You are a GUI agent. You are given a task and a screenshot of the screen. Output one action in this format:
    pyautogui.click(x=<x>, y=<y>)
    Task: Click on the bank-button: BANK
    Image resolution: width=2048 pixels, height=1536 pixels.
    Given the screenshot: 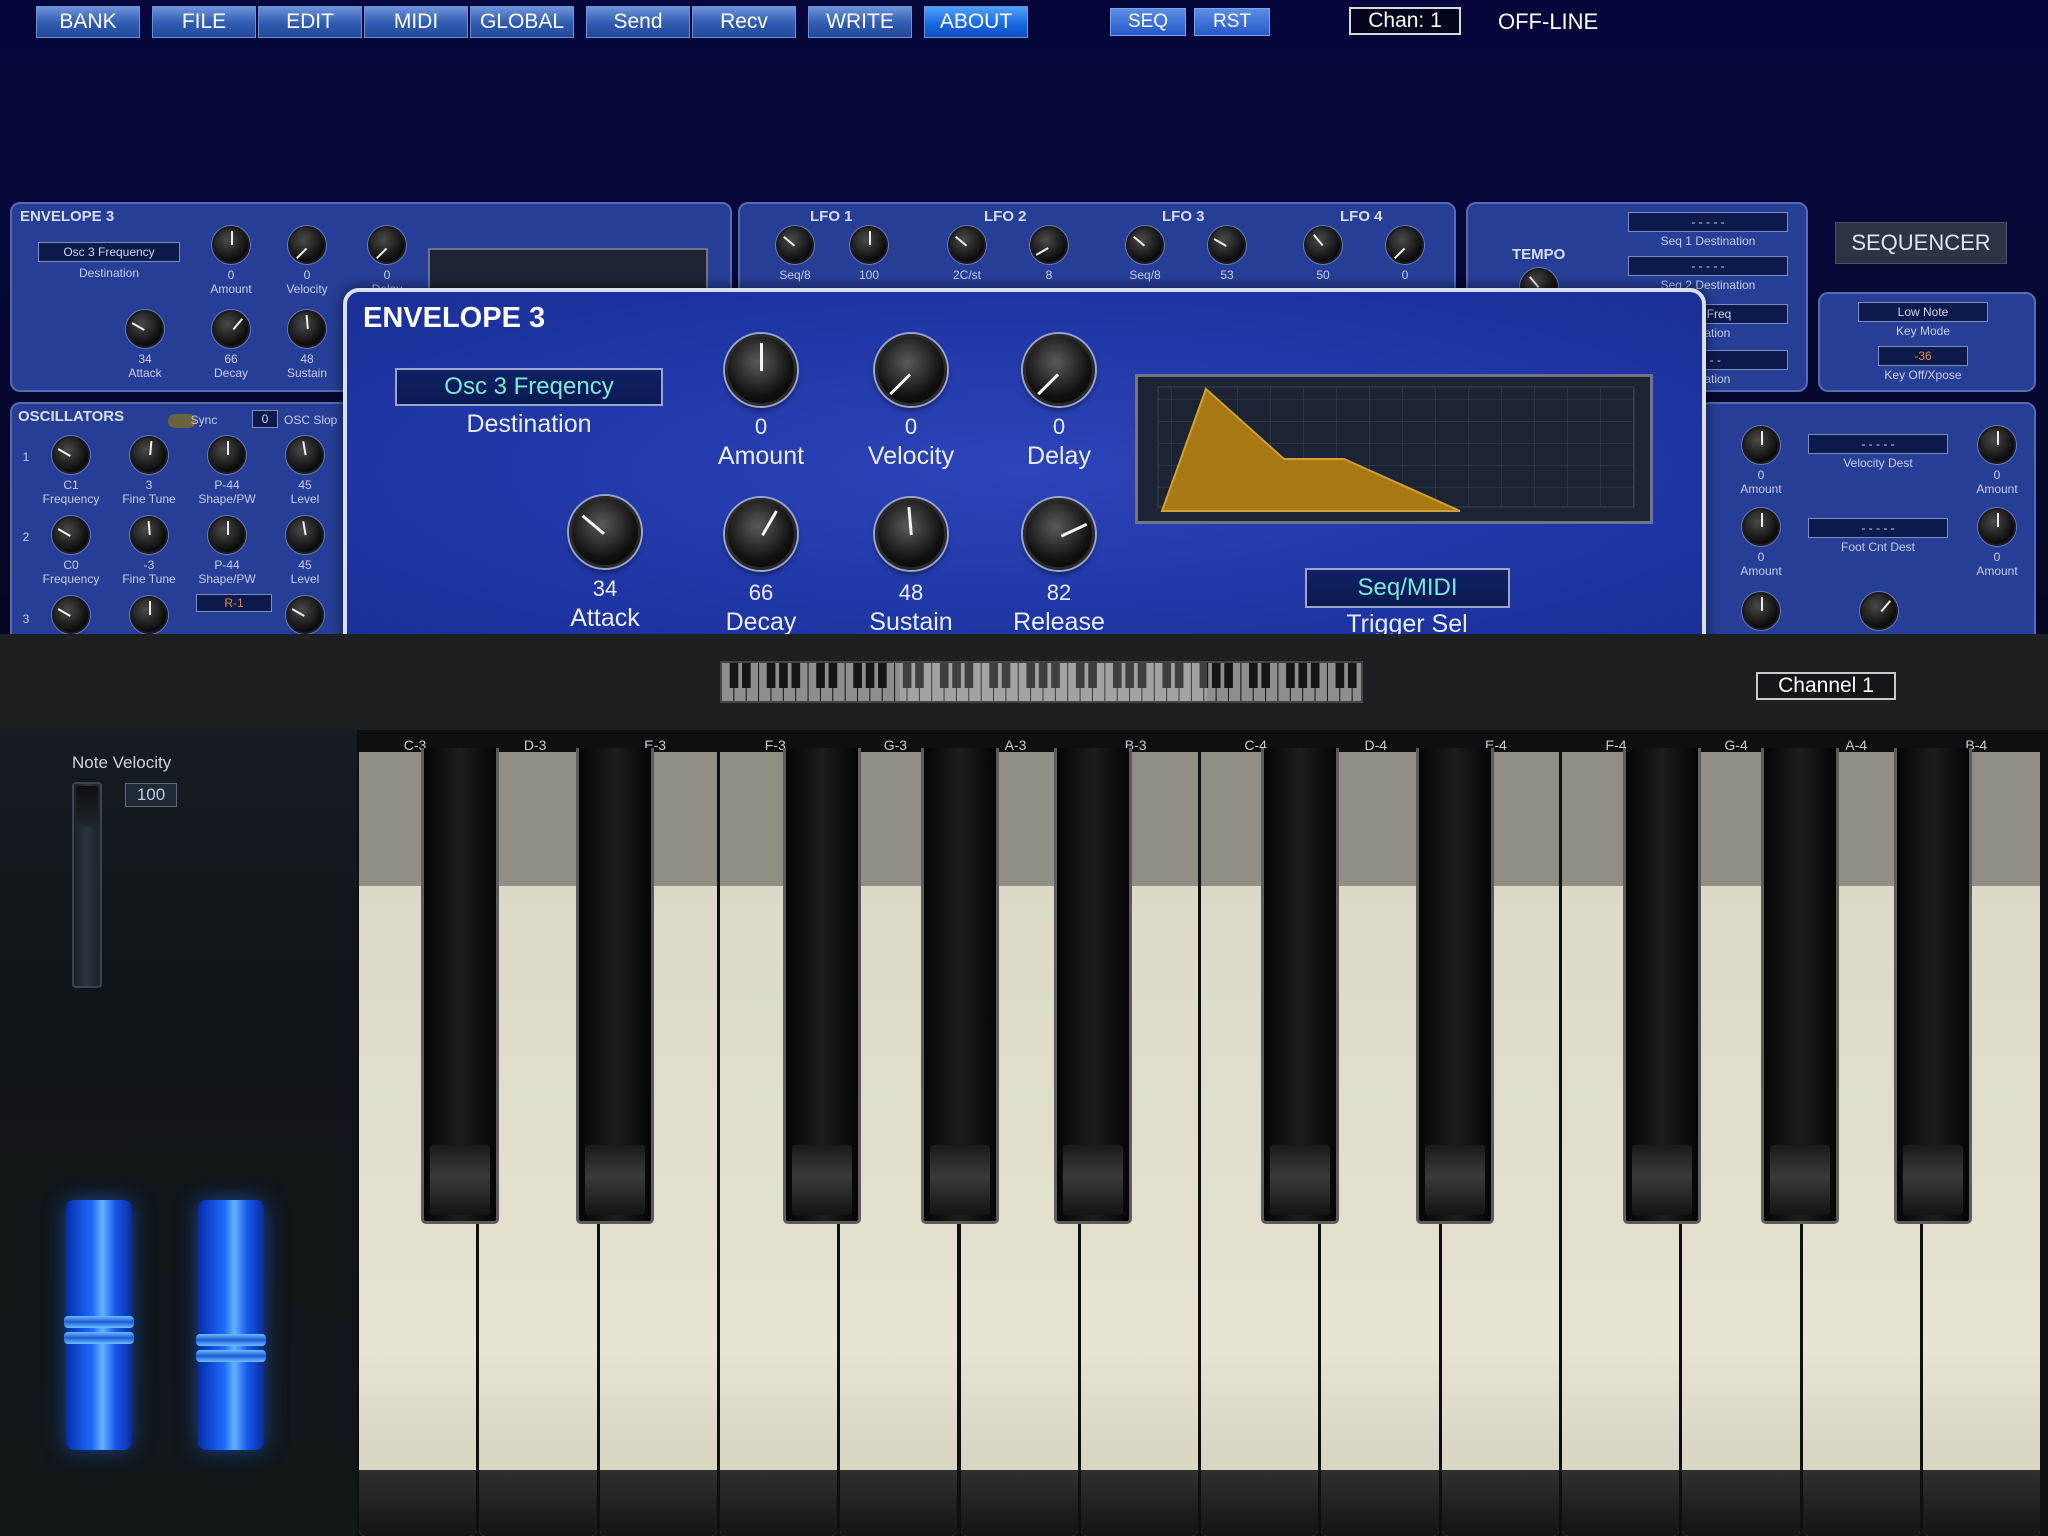 What is the action you would take?
    pyautogui.click(x=88, y=22)
    